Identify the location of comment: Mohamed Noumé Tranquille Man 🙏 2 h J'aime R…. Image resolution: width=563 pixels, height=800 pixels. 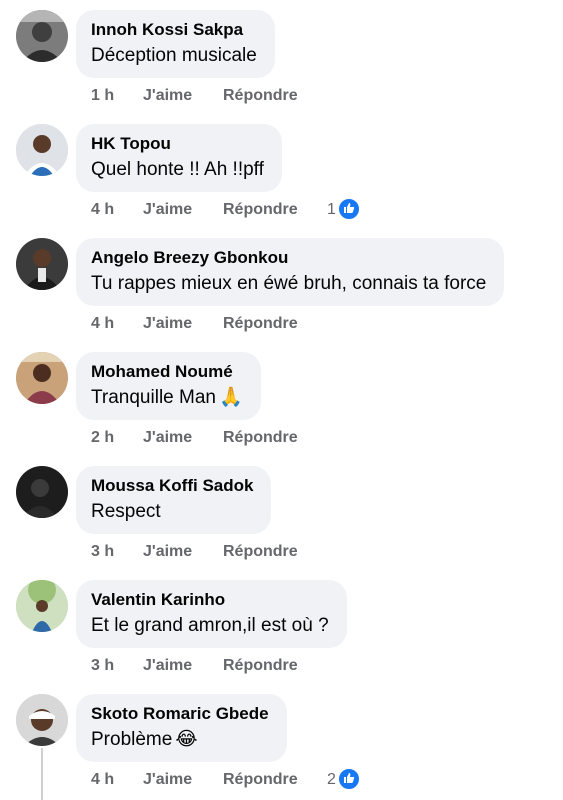
(281, 399).